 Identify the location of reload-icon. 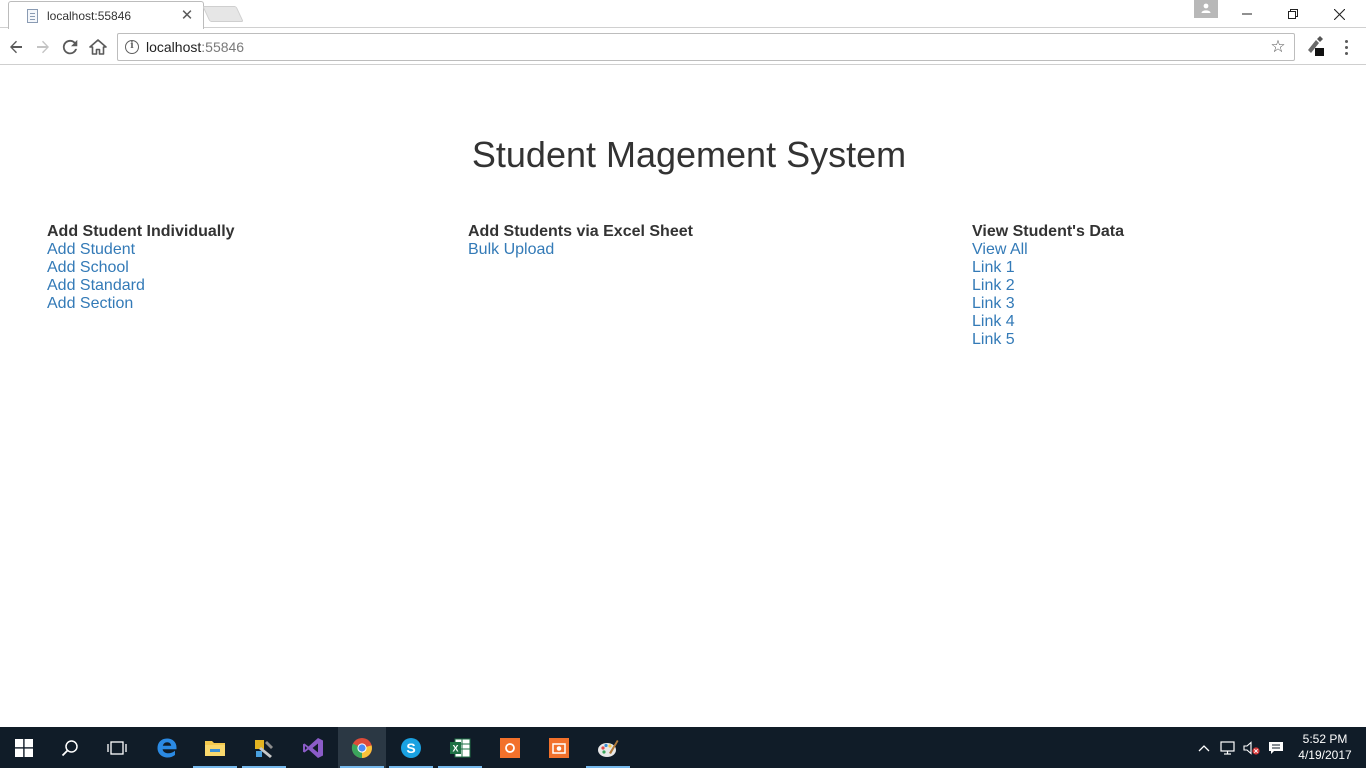
(70, 47).